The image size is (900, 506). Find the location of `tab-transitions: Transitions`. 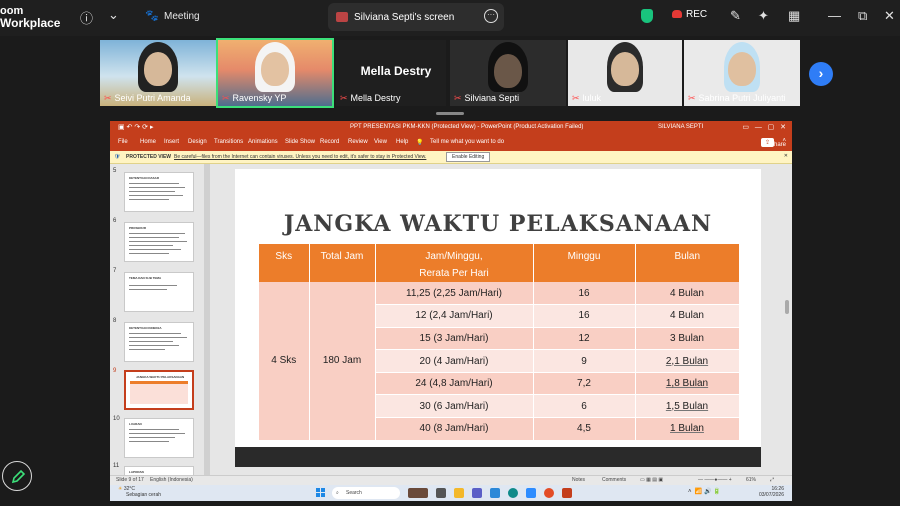

tab-transitions: Transitions is located at coordinates (228, 142).